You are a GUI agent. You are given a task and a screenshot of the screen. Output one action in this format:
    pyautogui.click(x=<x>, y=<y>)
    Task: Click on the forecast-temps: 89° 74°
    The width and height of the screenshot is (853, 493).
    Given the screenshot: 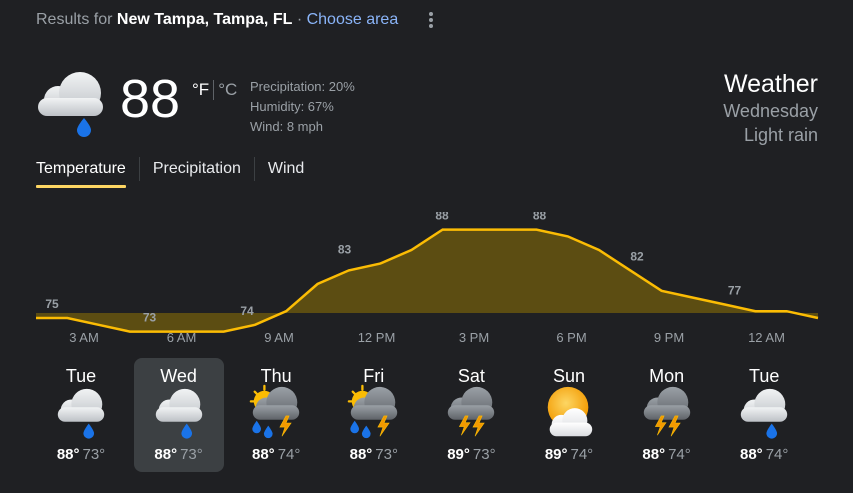 What is the action you would take?
    pyautogui.click(x=569, y=454)
    